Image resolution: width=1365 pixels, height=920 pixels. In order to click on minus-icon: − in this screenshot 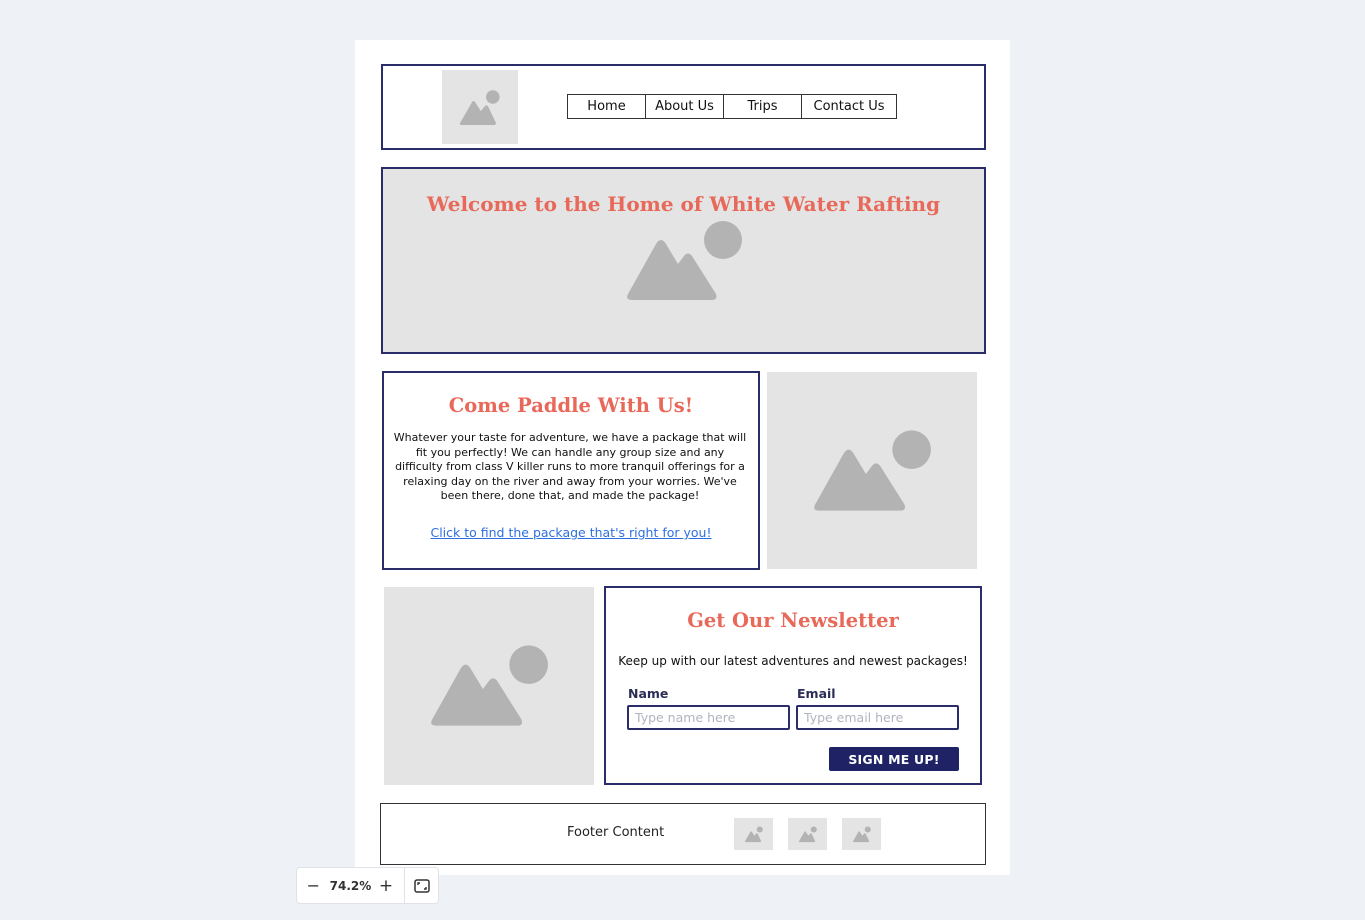, I will do `click(313, 885)`.